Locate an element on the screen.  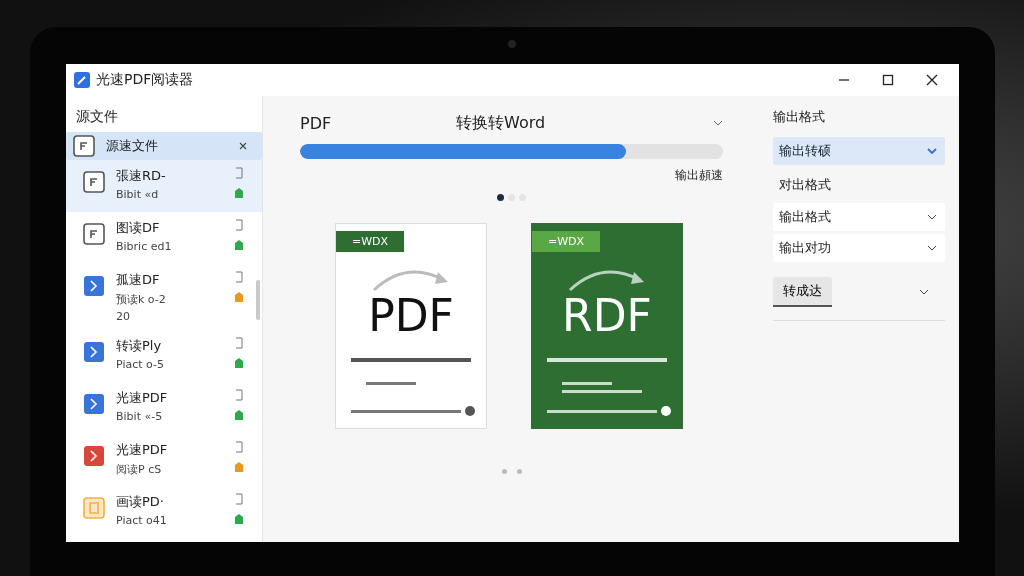
file-subtitle: Piact o-5 is located at coordinates (140, 364).